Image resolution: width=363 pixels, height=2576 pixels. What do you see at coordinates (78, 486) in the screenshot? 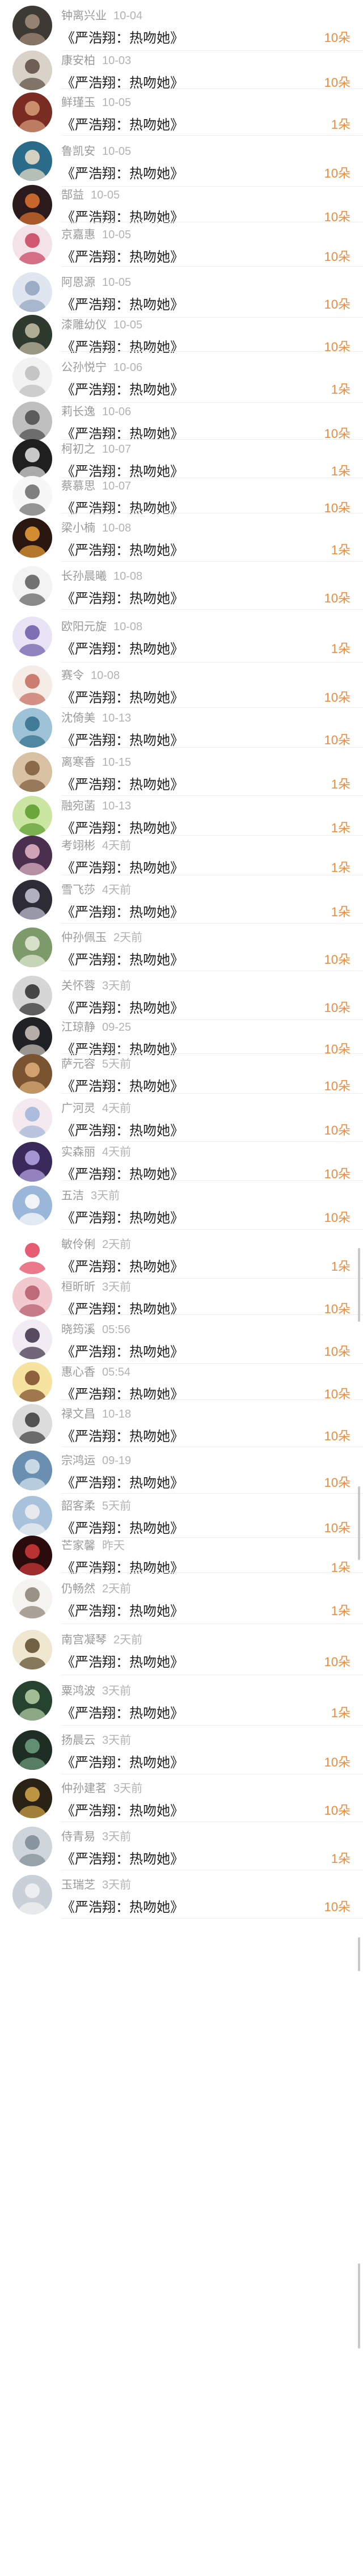
I see `user-name: 蔡慕思` at bounding box center [78, 486].